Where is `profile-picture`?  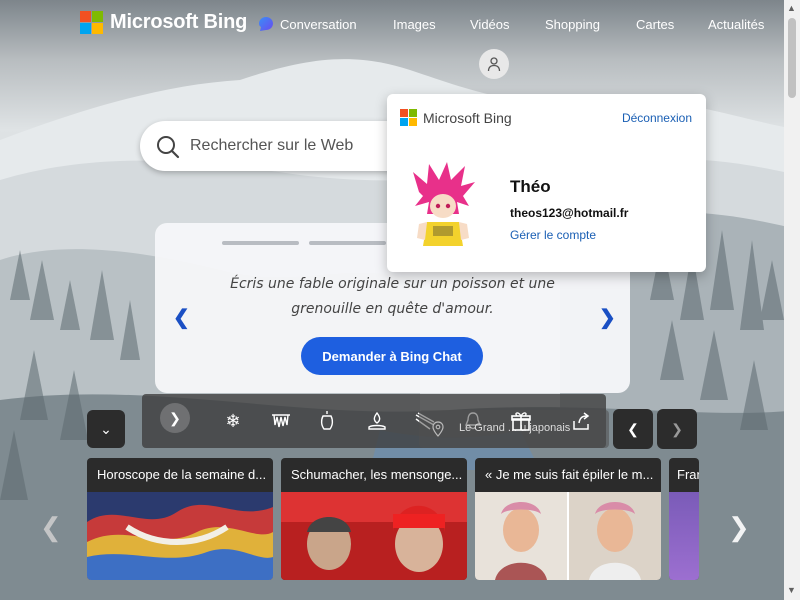
profile-picture is located at coordinates (443, 207).